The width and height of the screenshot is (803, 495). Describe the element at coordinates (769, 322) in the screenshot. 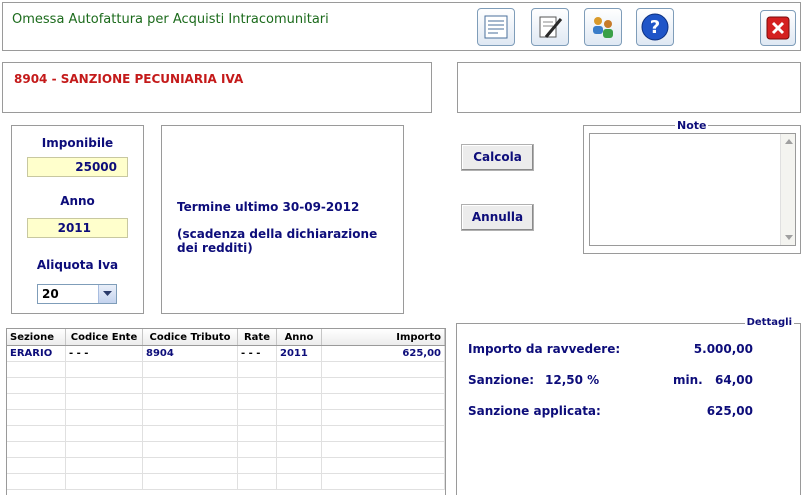

I see `dettagli-legend: Dettagli` at that location.